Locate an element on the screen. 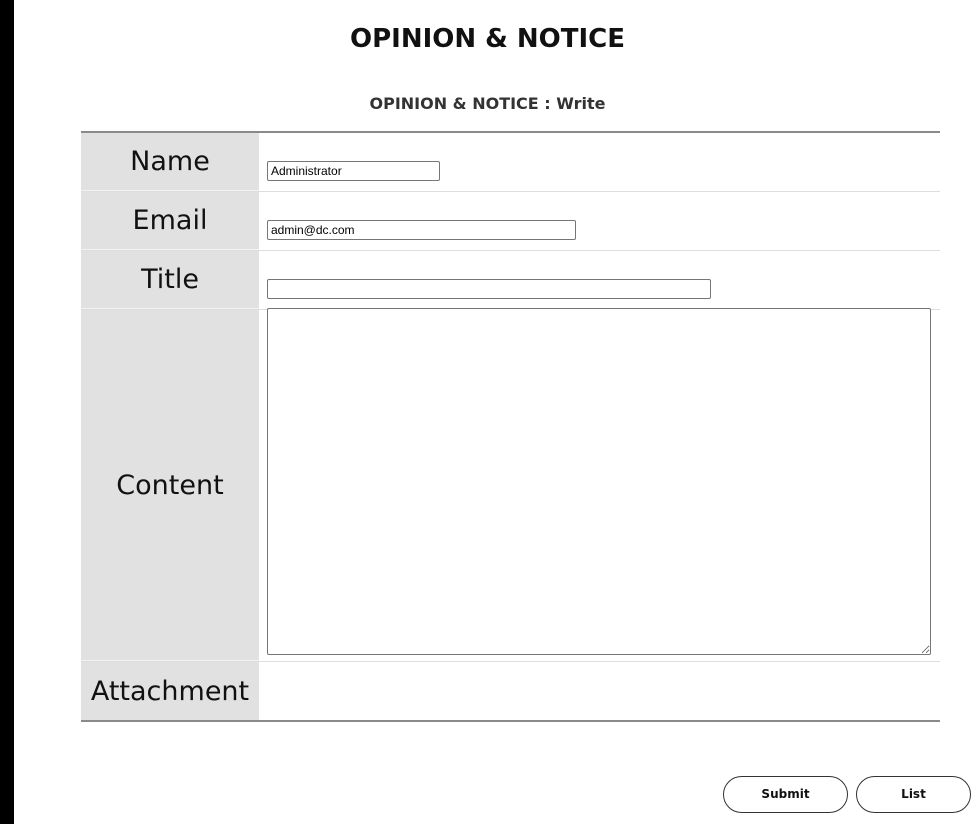  content-label: Content is located at coordinates (170, 485).